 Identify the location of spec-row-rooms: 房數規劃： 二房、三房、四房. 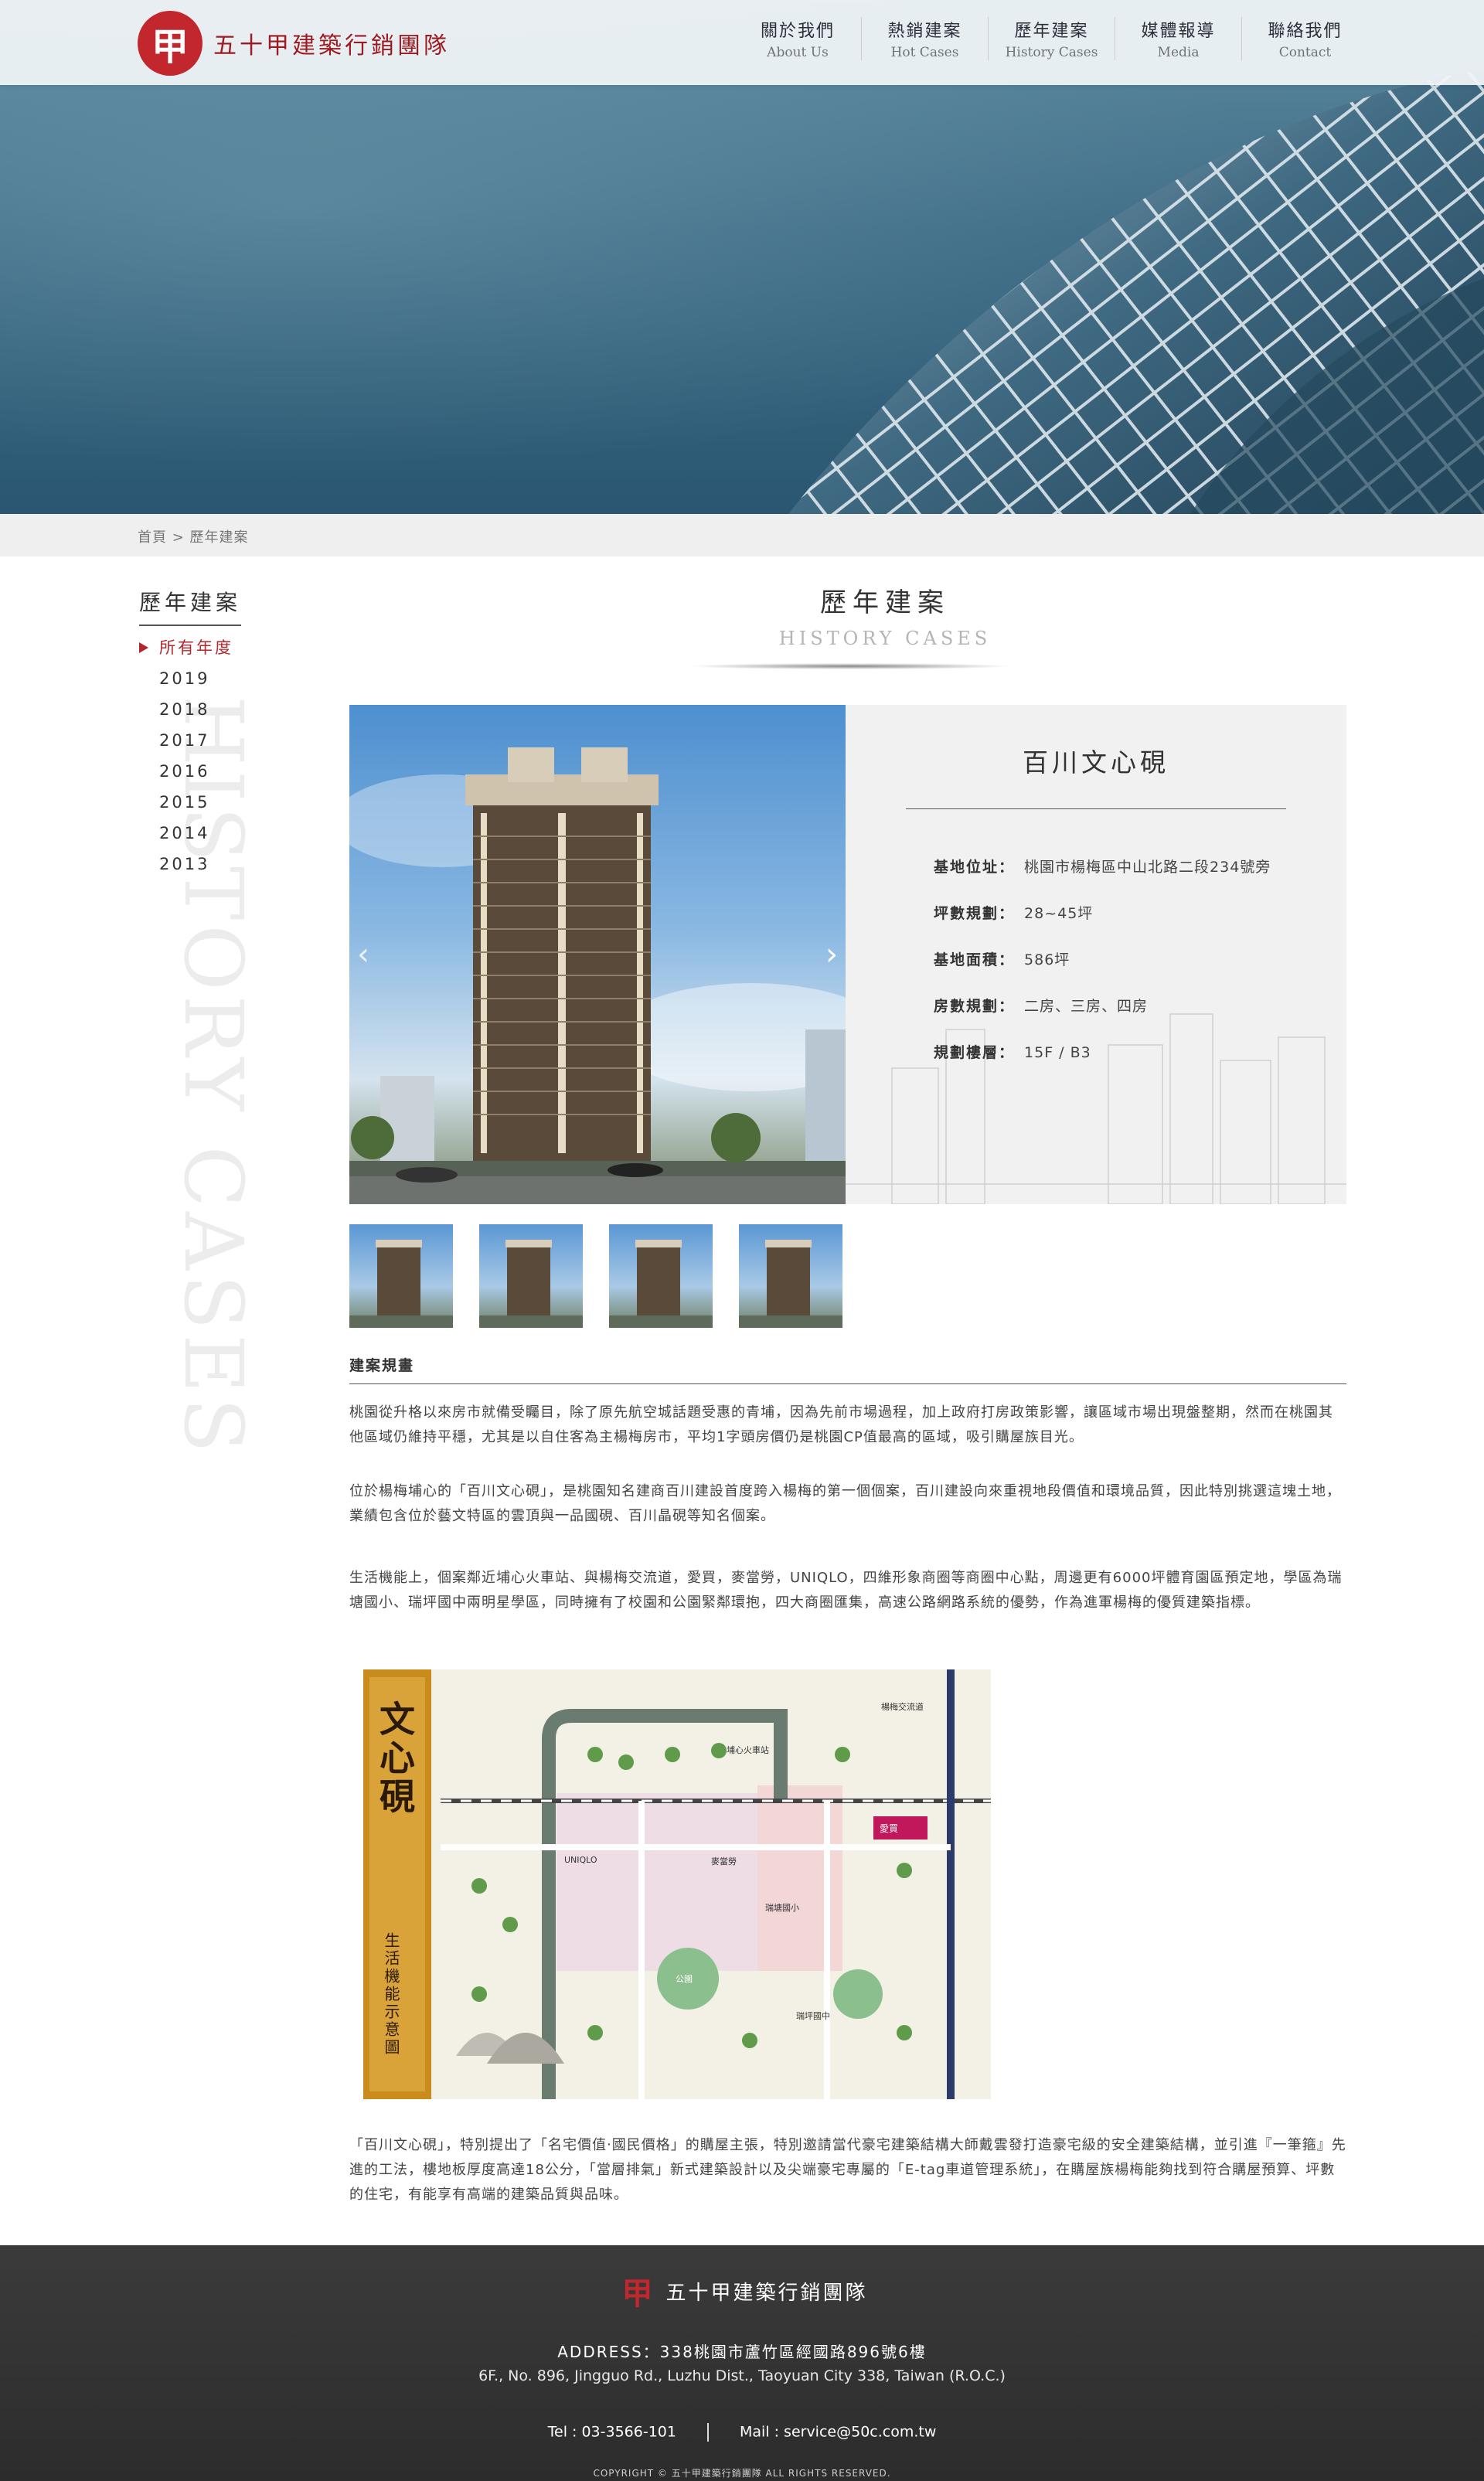
(1102, 1006).